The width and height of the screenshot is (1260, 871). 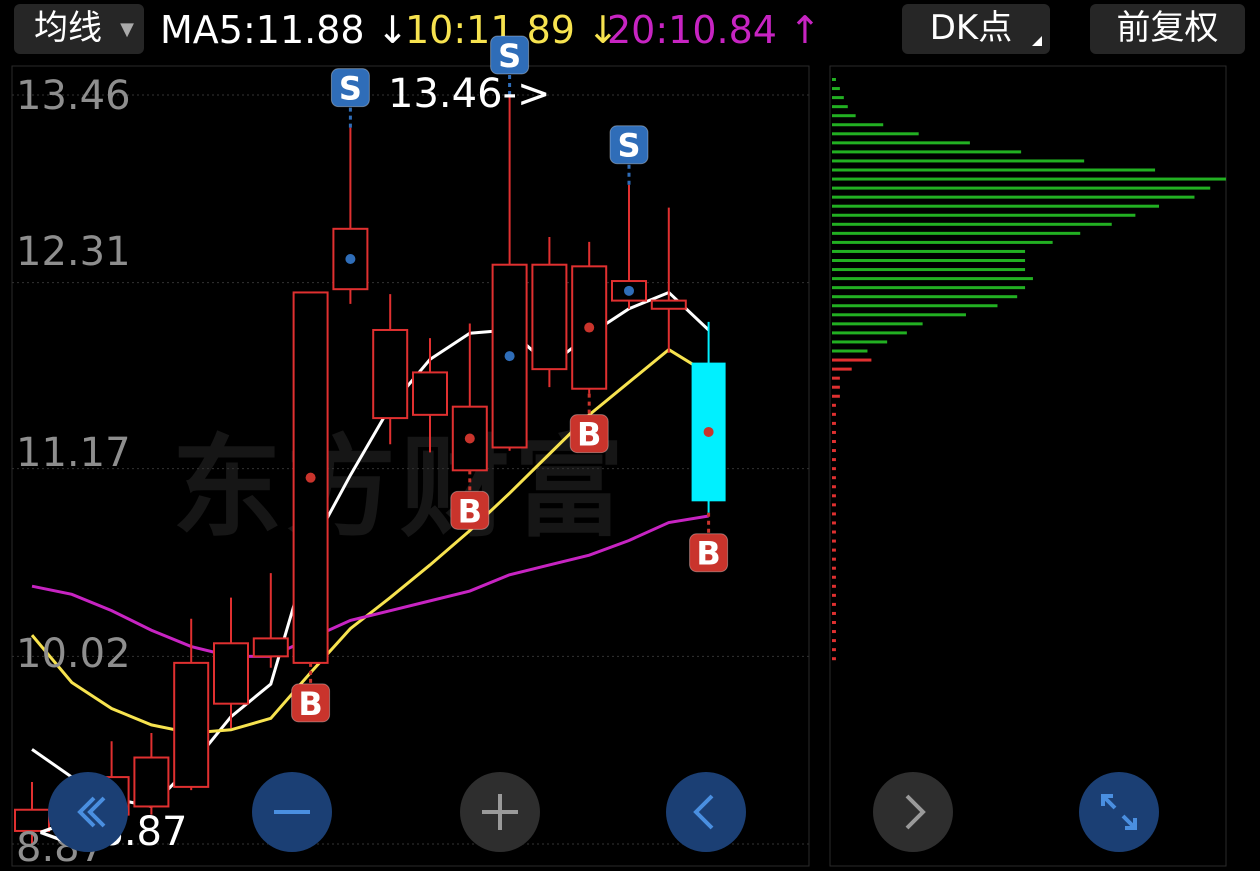 I want to click on rewind-icon, so click(x=91, y=812).